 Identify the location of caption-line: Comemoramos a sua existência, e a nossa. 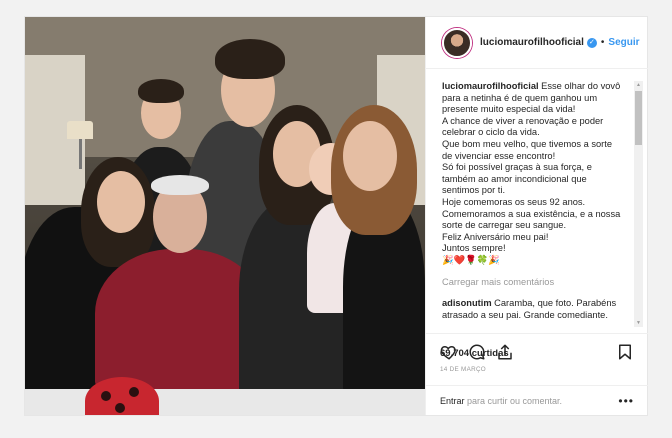
(531, 213).